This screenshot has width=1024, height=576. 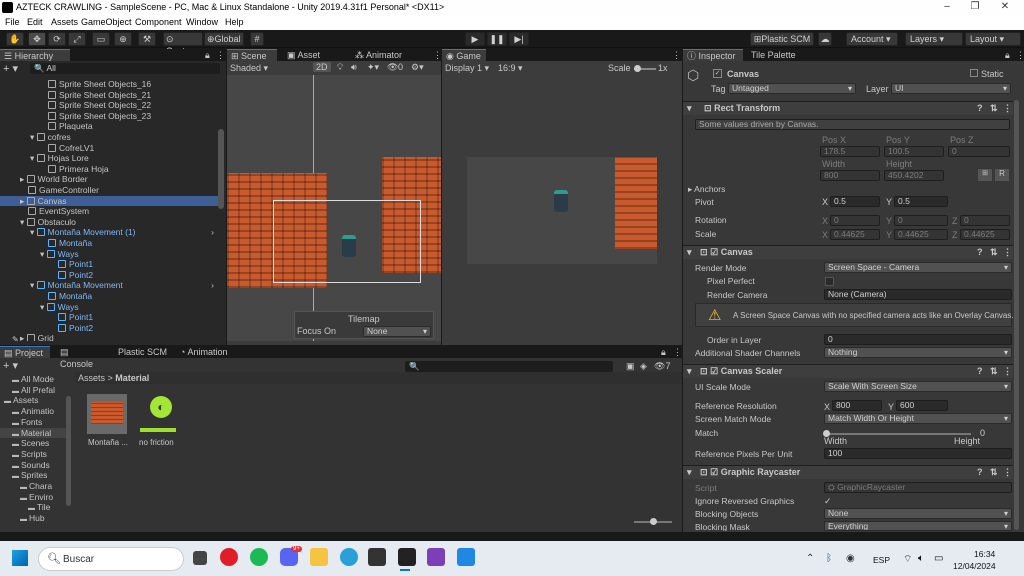 I want to click on match-slider, so click(x=898, y=434).